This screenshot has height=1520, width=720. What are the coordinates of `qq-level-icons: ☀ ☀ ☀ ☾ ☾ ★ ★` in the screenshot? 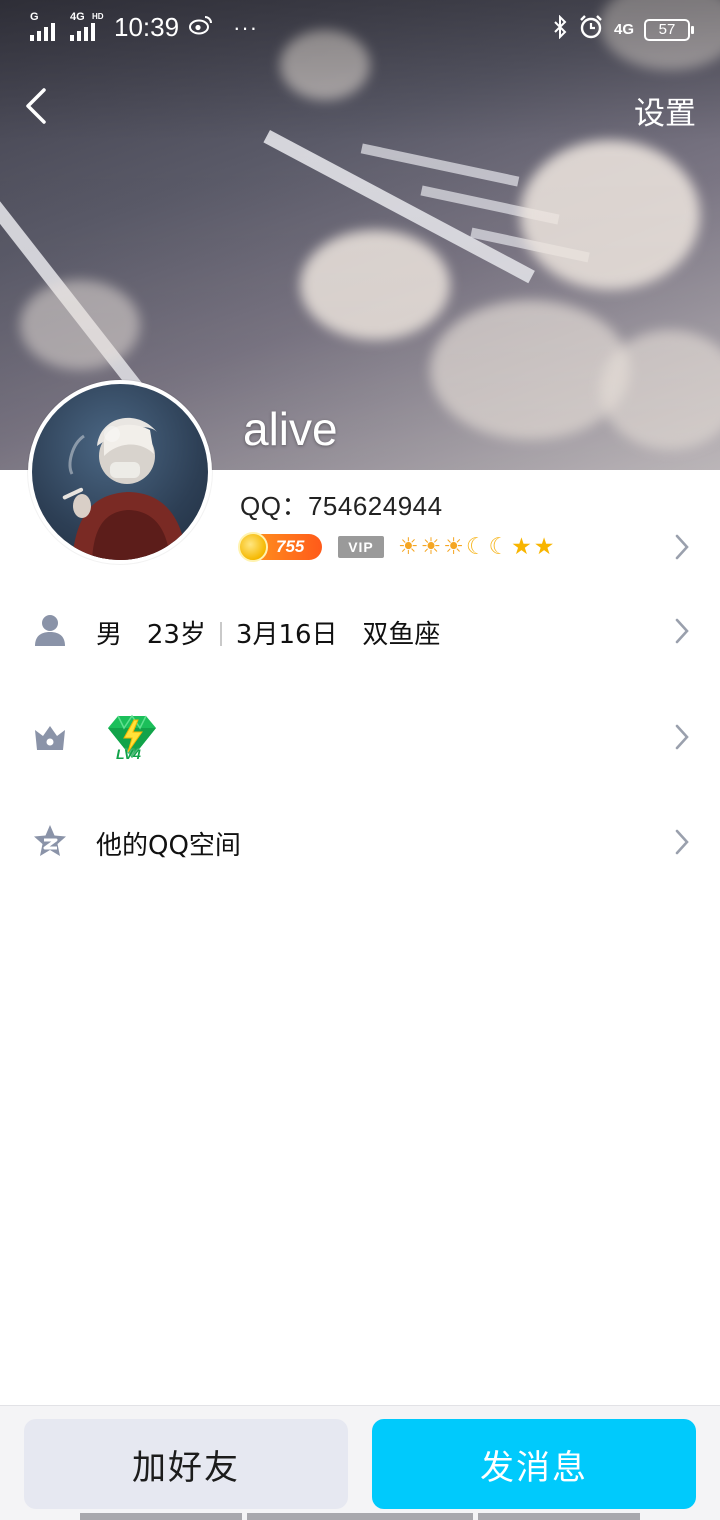 It's located at (476, 547).